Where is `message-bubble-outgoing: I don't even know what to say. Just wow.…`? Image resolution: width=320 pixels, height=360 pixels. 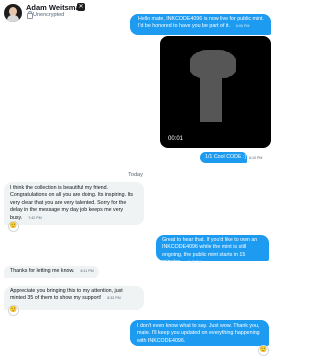
message-bubble-outgoing: I don't even know what to say. Just wow.… is located at coordinates (199, 333).